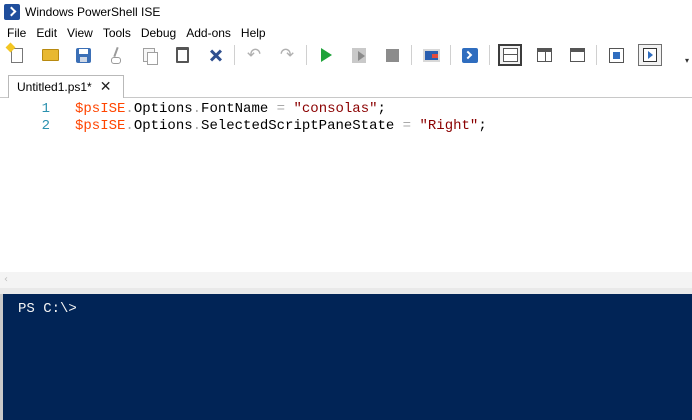  I want to click on tab-label: Untitled1.ps1*, so click(54, 87).